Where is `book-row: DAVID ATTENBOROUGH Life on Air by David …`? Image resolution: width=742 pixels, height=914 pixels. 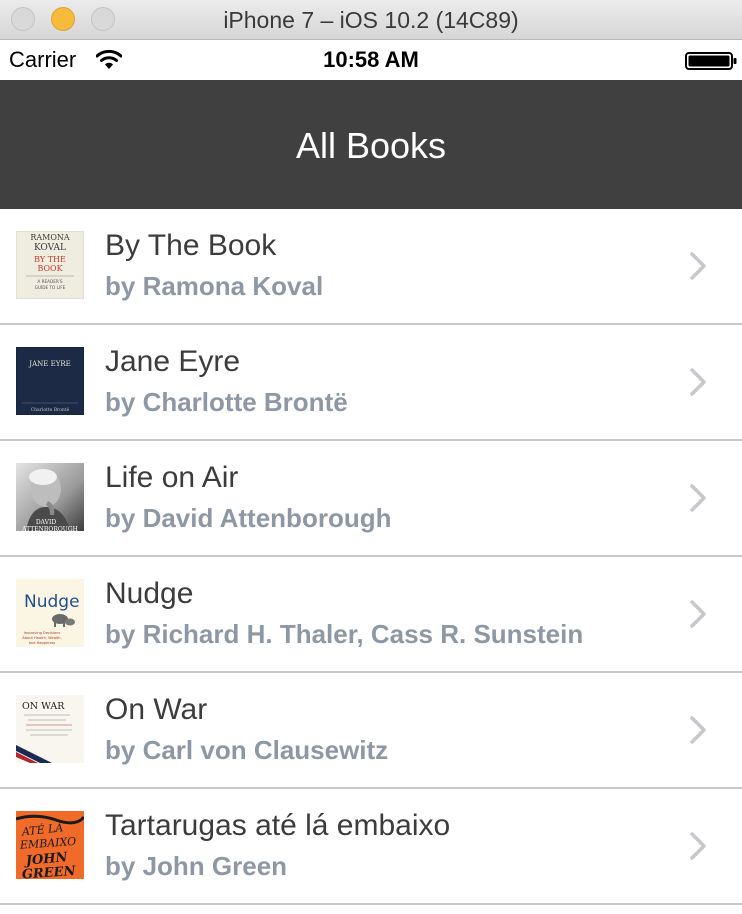 book-row: DAVID ATTENBOROUGH Life on Air by David … is located at coordinates (371, 499).